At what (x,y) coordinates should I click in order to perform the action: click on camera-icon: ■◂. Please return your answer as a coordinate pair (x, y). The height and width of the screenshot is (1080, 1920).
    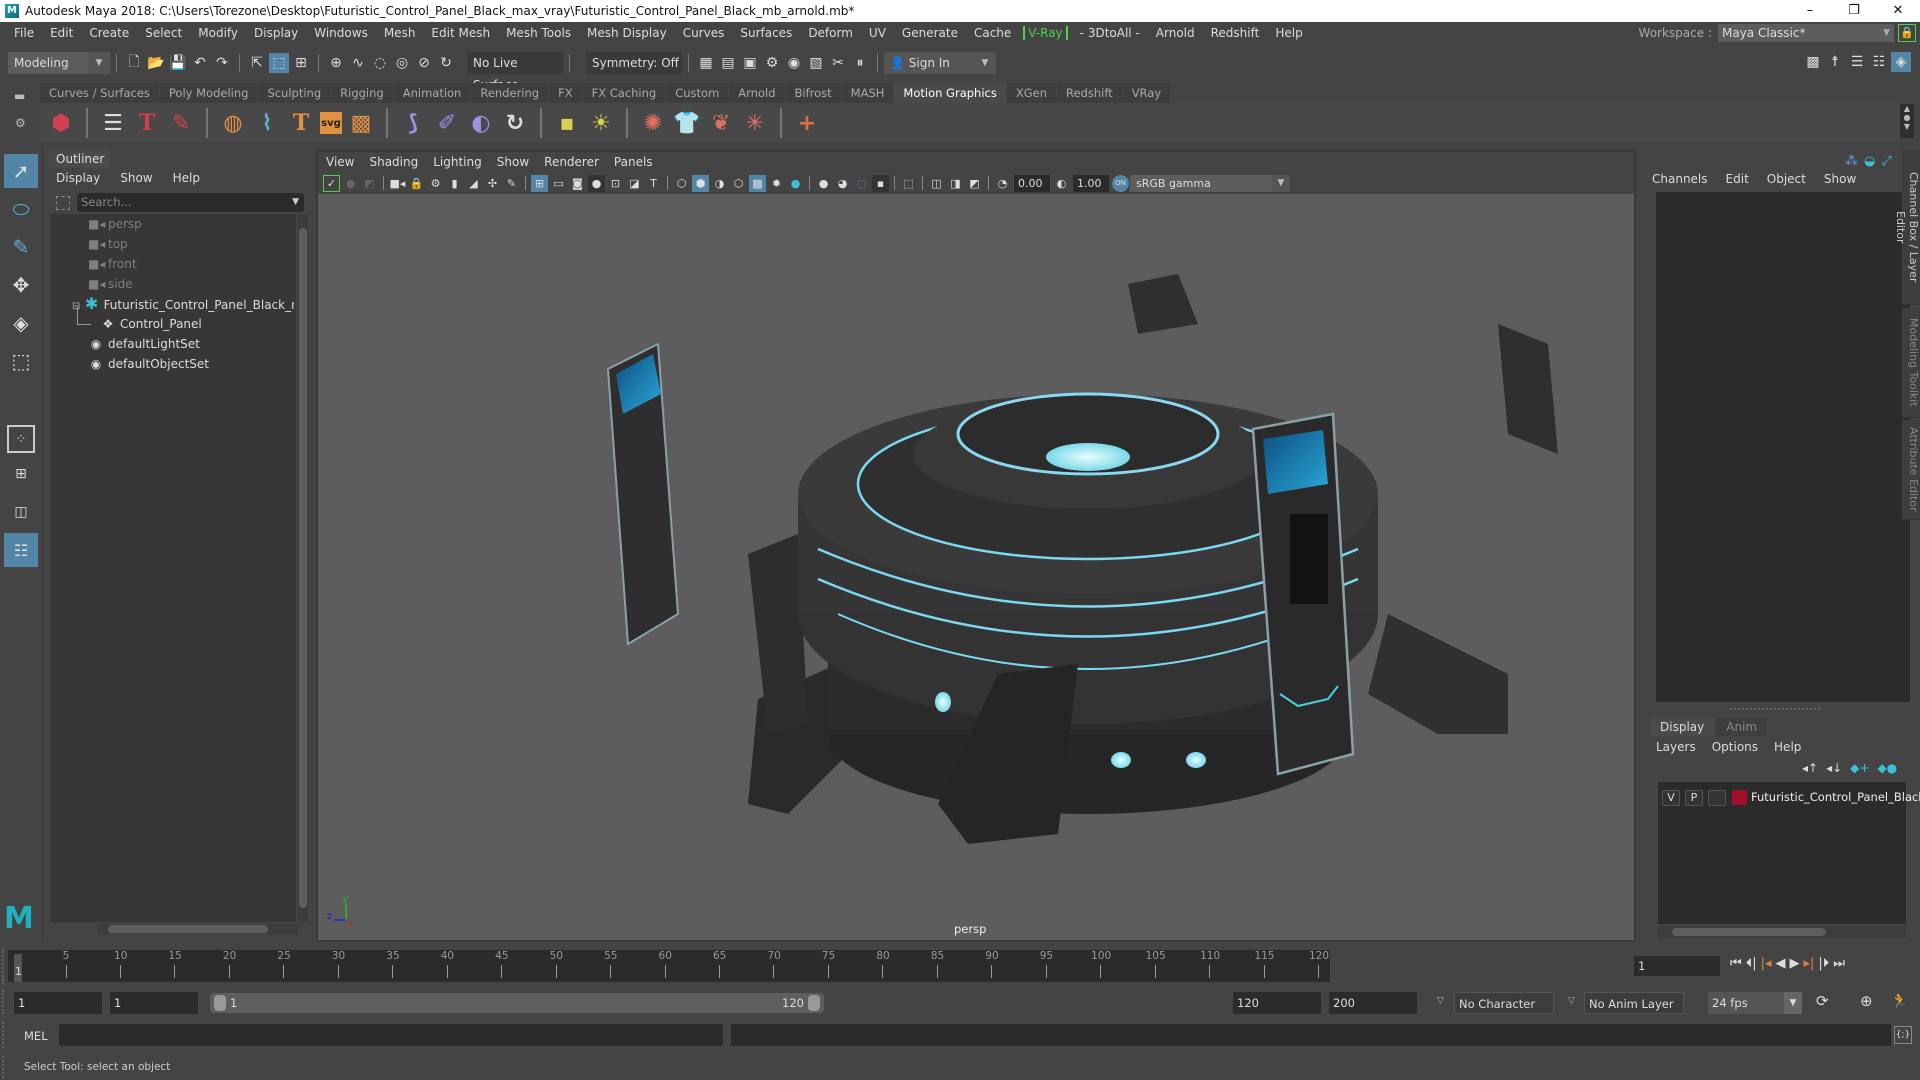
    Looking at the image, I should click on (397, 183).